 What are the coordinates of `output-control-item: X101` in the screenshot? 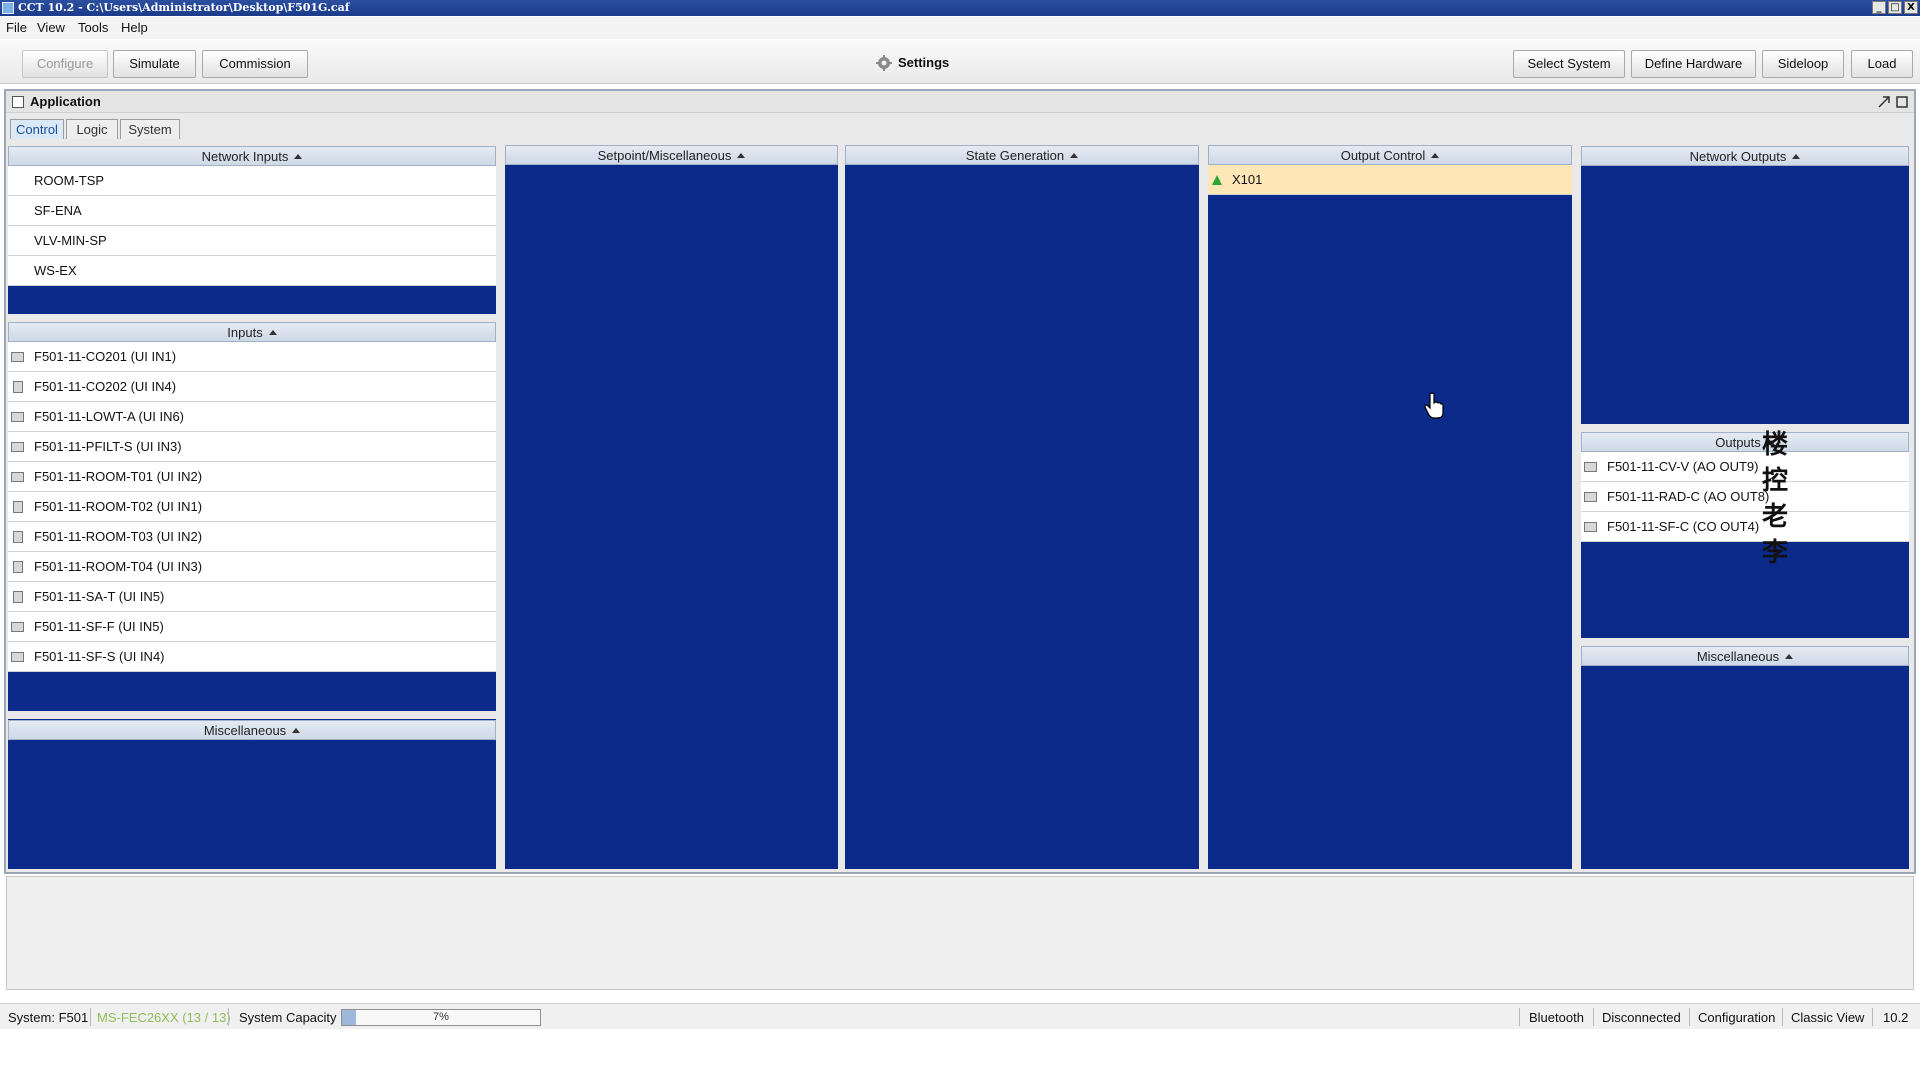 It's located at (1390, 180).